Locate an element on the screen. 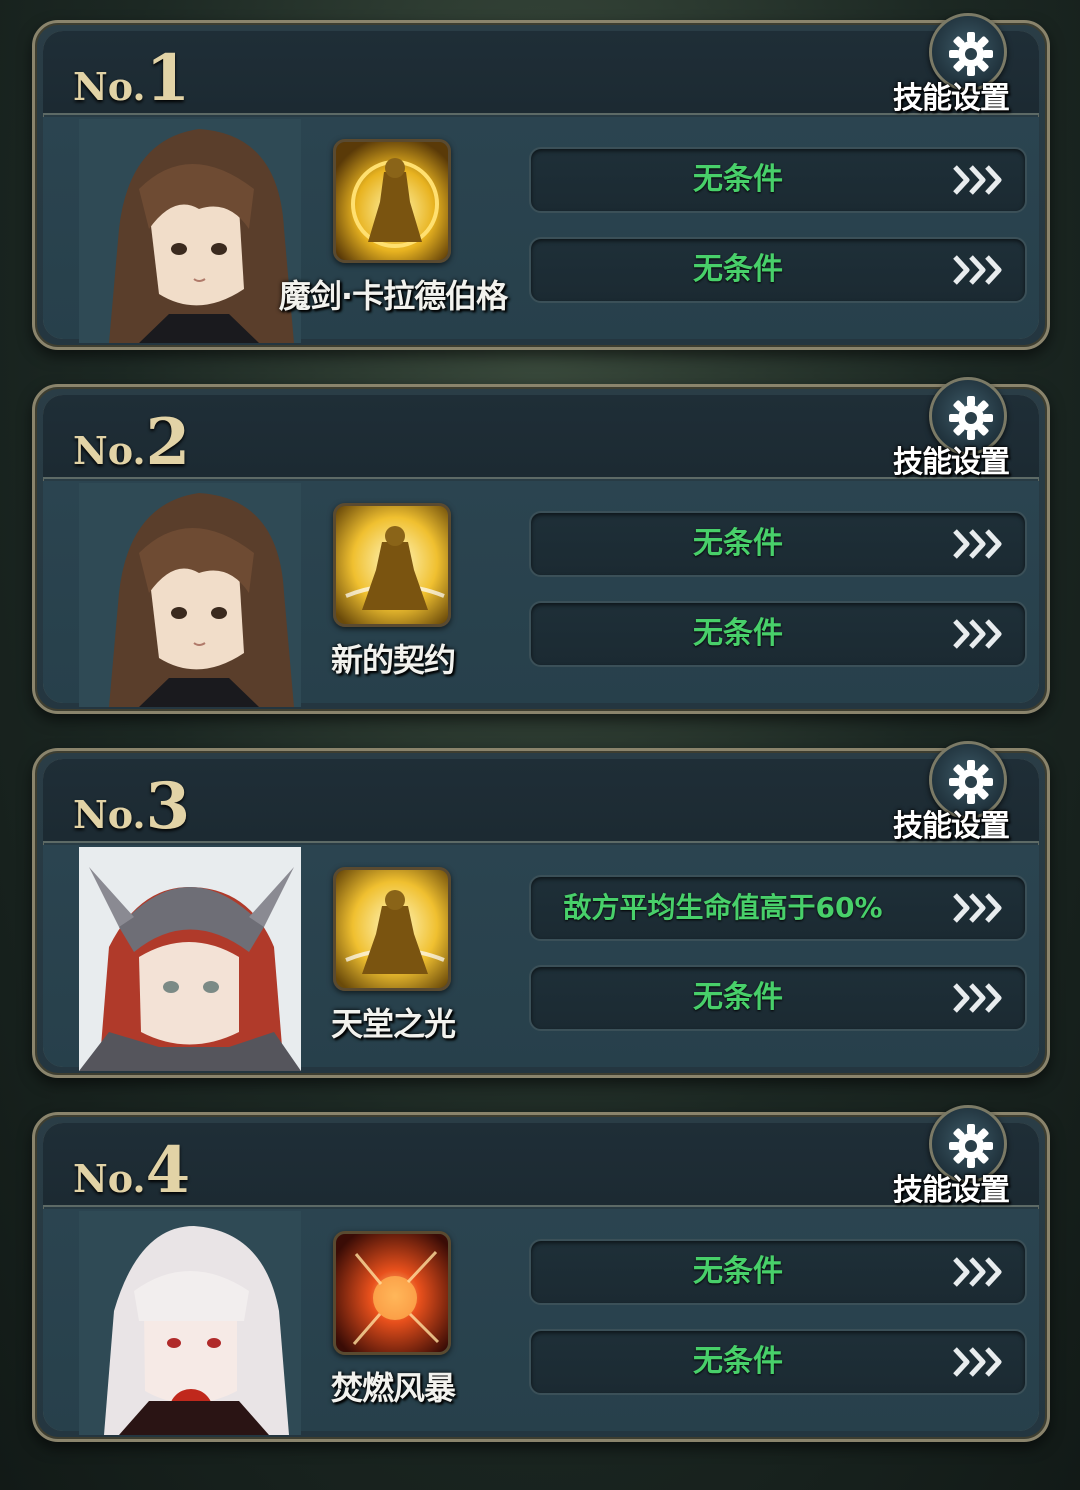 The image size is (1080, 1490). skill-name: 天堂之光 is located at coordinates (393, 1024).